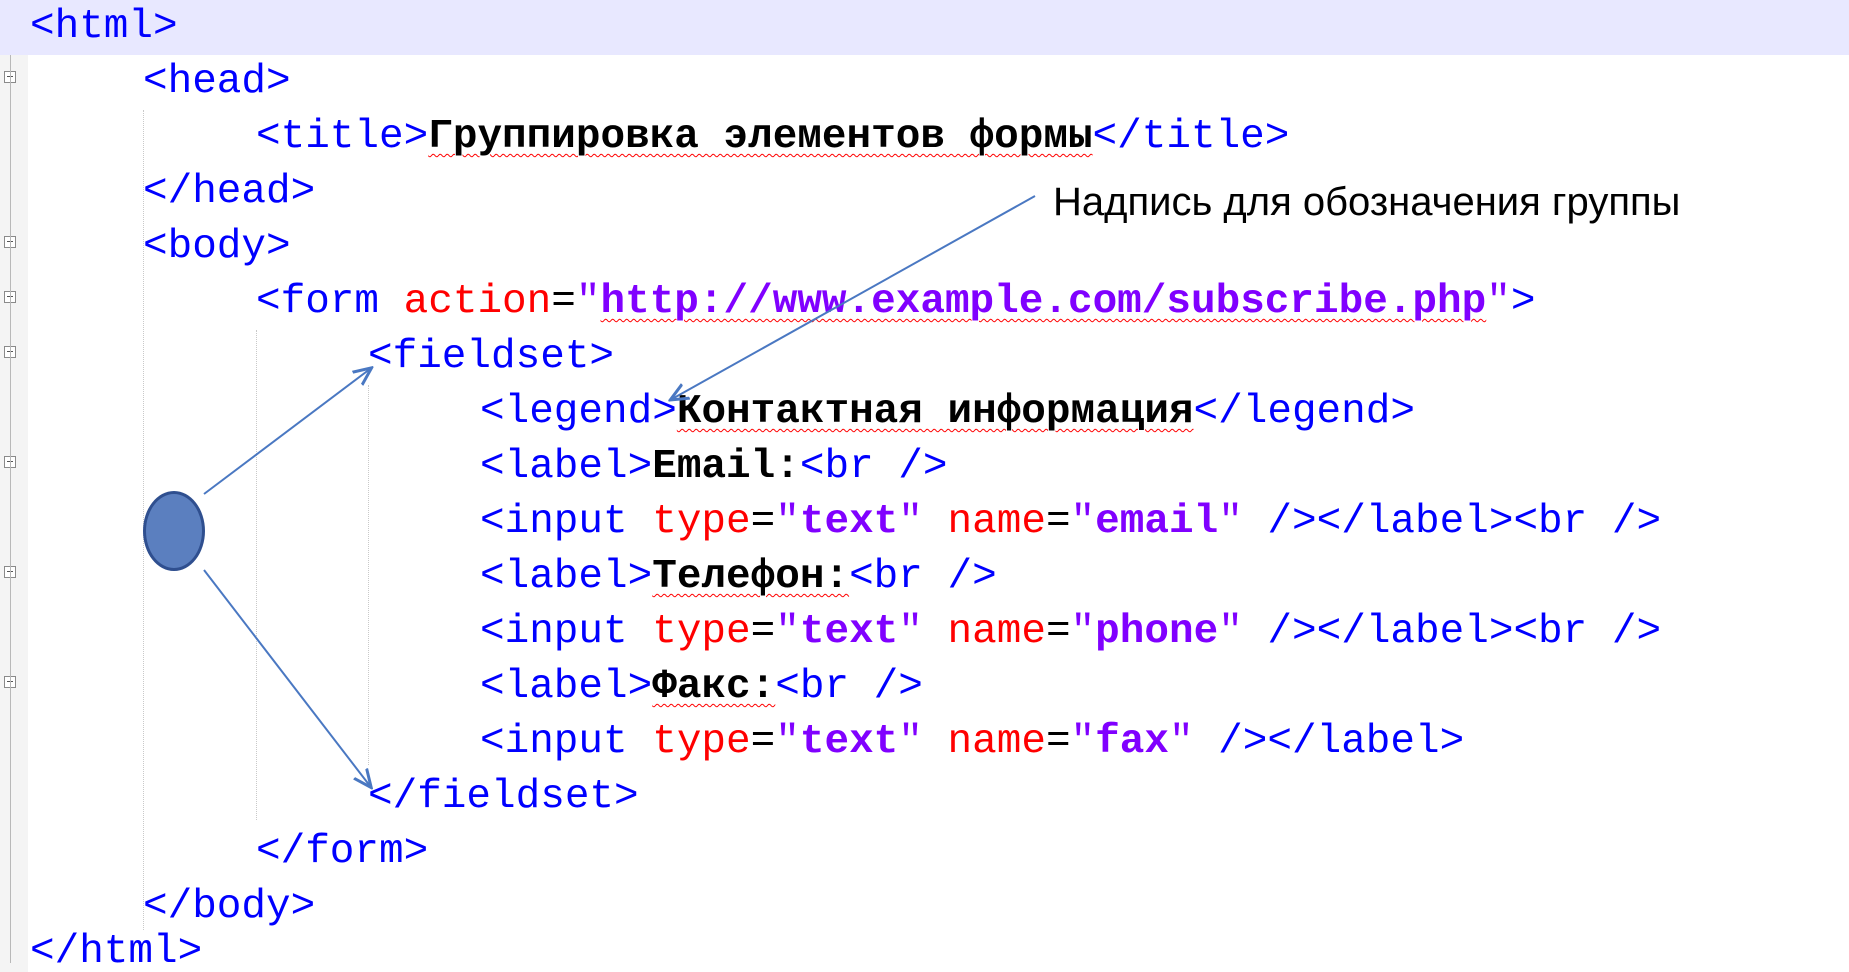 The image size is (1849, 972). I want to click on code-token: </title>, so click(1191, 137).